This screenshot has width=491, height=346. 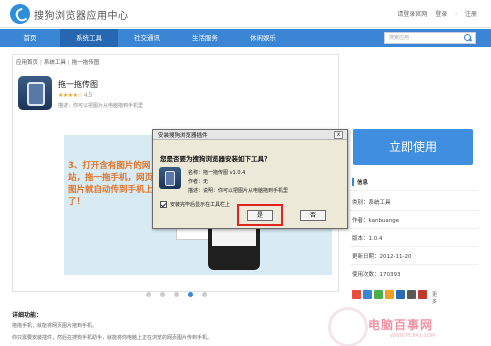 What do you see at coordinates (147, 38) in the screenshot?
I see `nav-item-social: 社交通讯` at bounding box center [147, 38].